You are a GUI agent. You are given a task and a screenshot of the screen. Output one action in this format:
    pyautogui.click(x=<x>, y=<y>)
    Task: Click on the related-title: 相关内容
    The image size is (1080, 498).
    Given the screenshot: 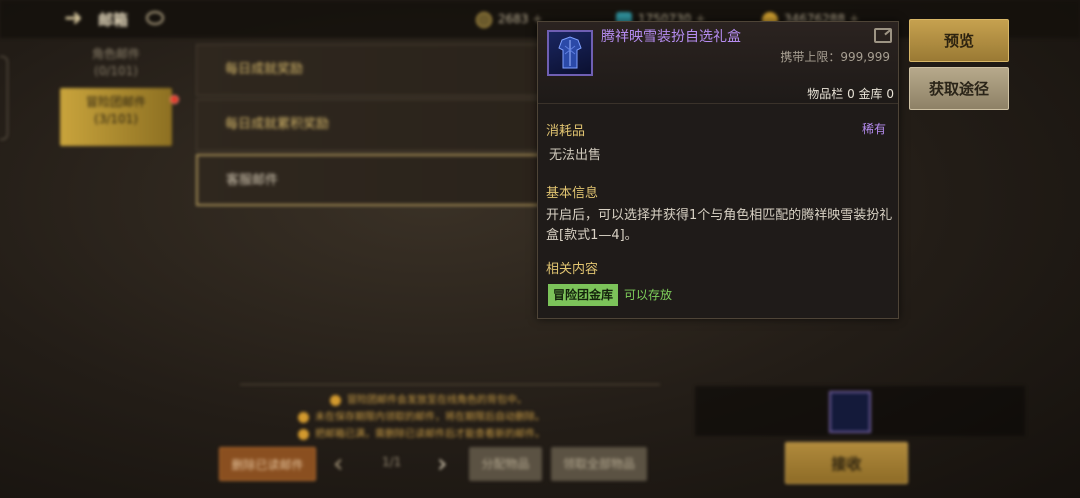 What is the action you would take?
    pyautogui.click(x=572, y=269)
    